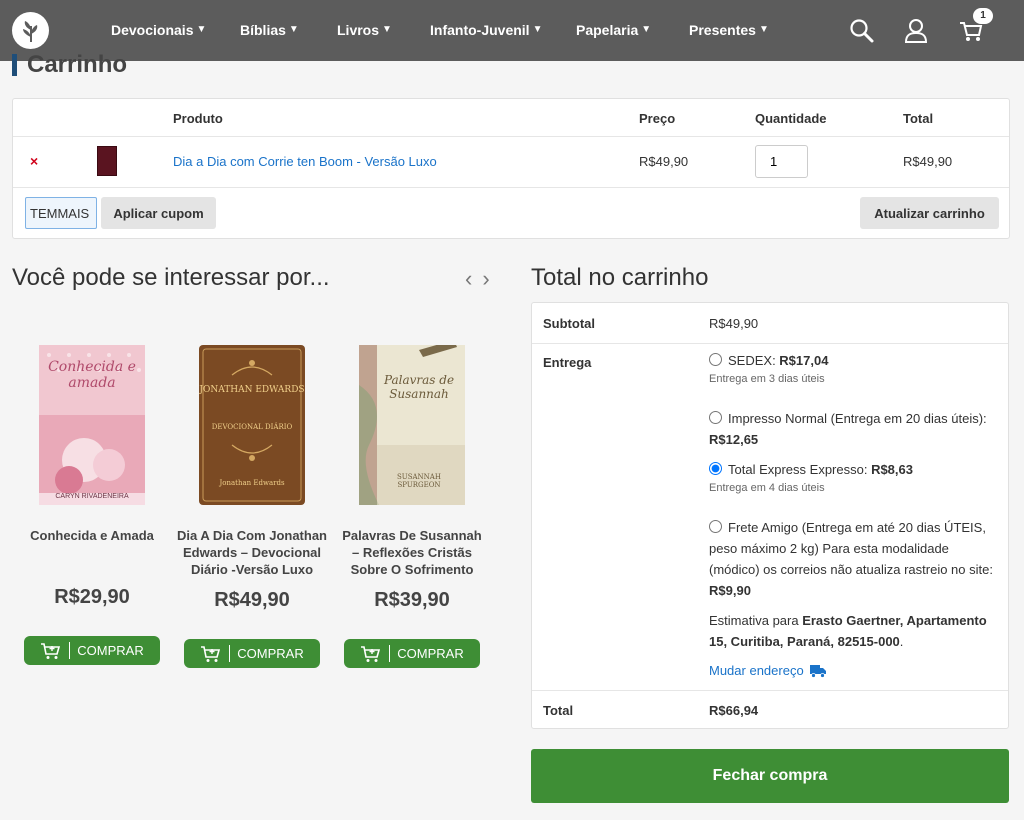  I want to click on recommendation-price: R$39,90, so click(412, 600).